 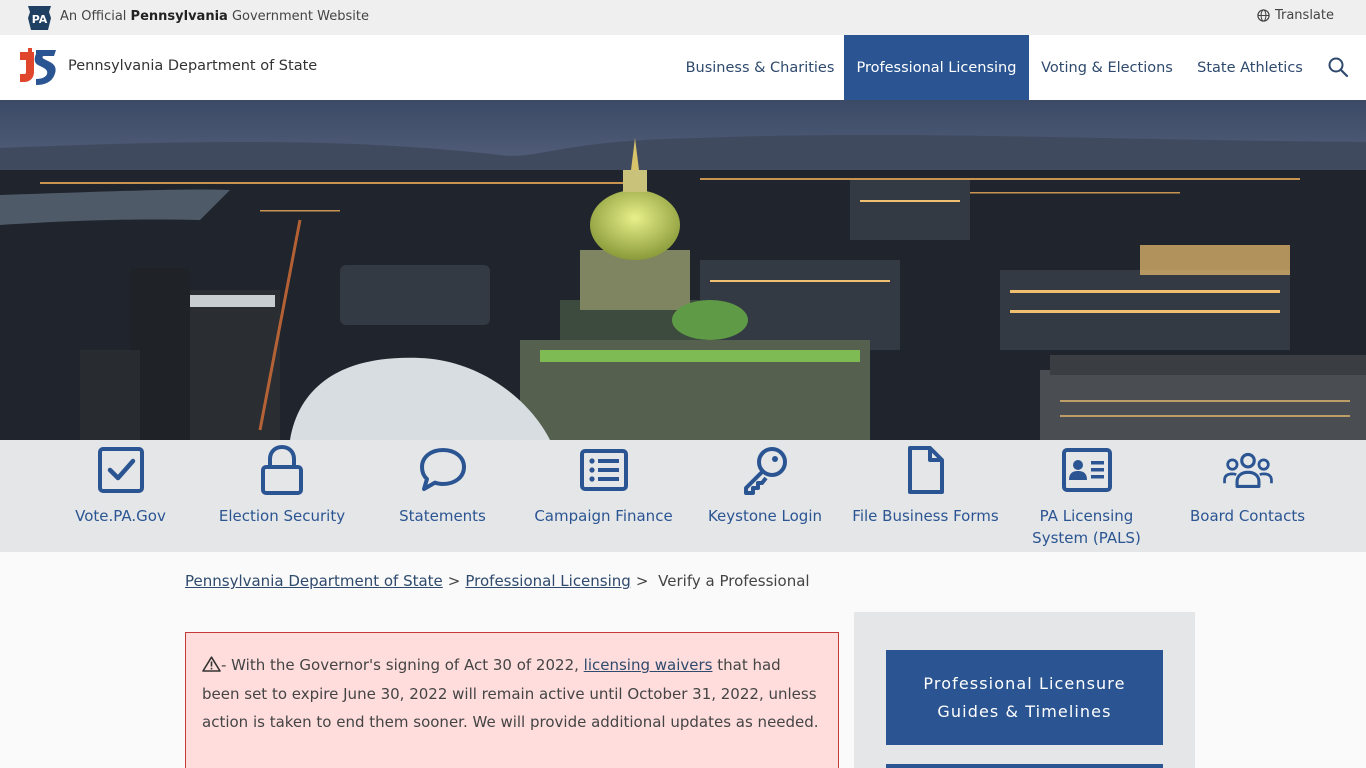 What do you see at coordinates (1247, 516) in the screenshot?
I see `quick-link-label: Board Contacts` at bounding box center [1247, 516].